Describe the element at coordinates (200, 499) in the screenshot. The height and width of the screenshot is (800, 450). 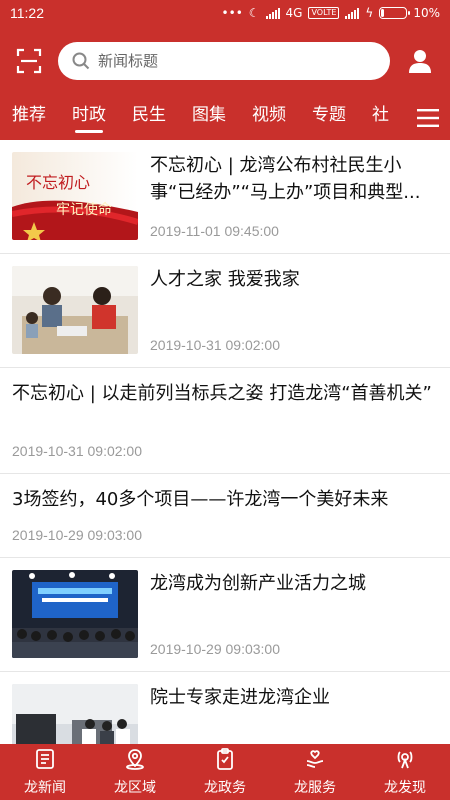
I see `news-title: 3场签约，40多个项目——许龙湾一个美好未来` at that location.